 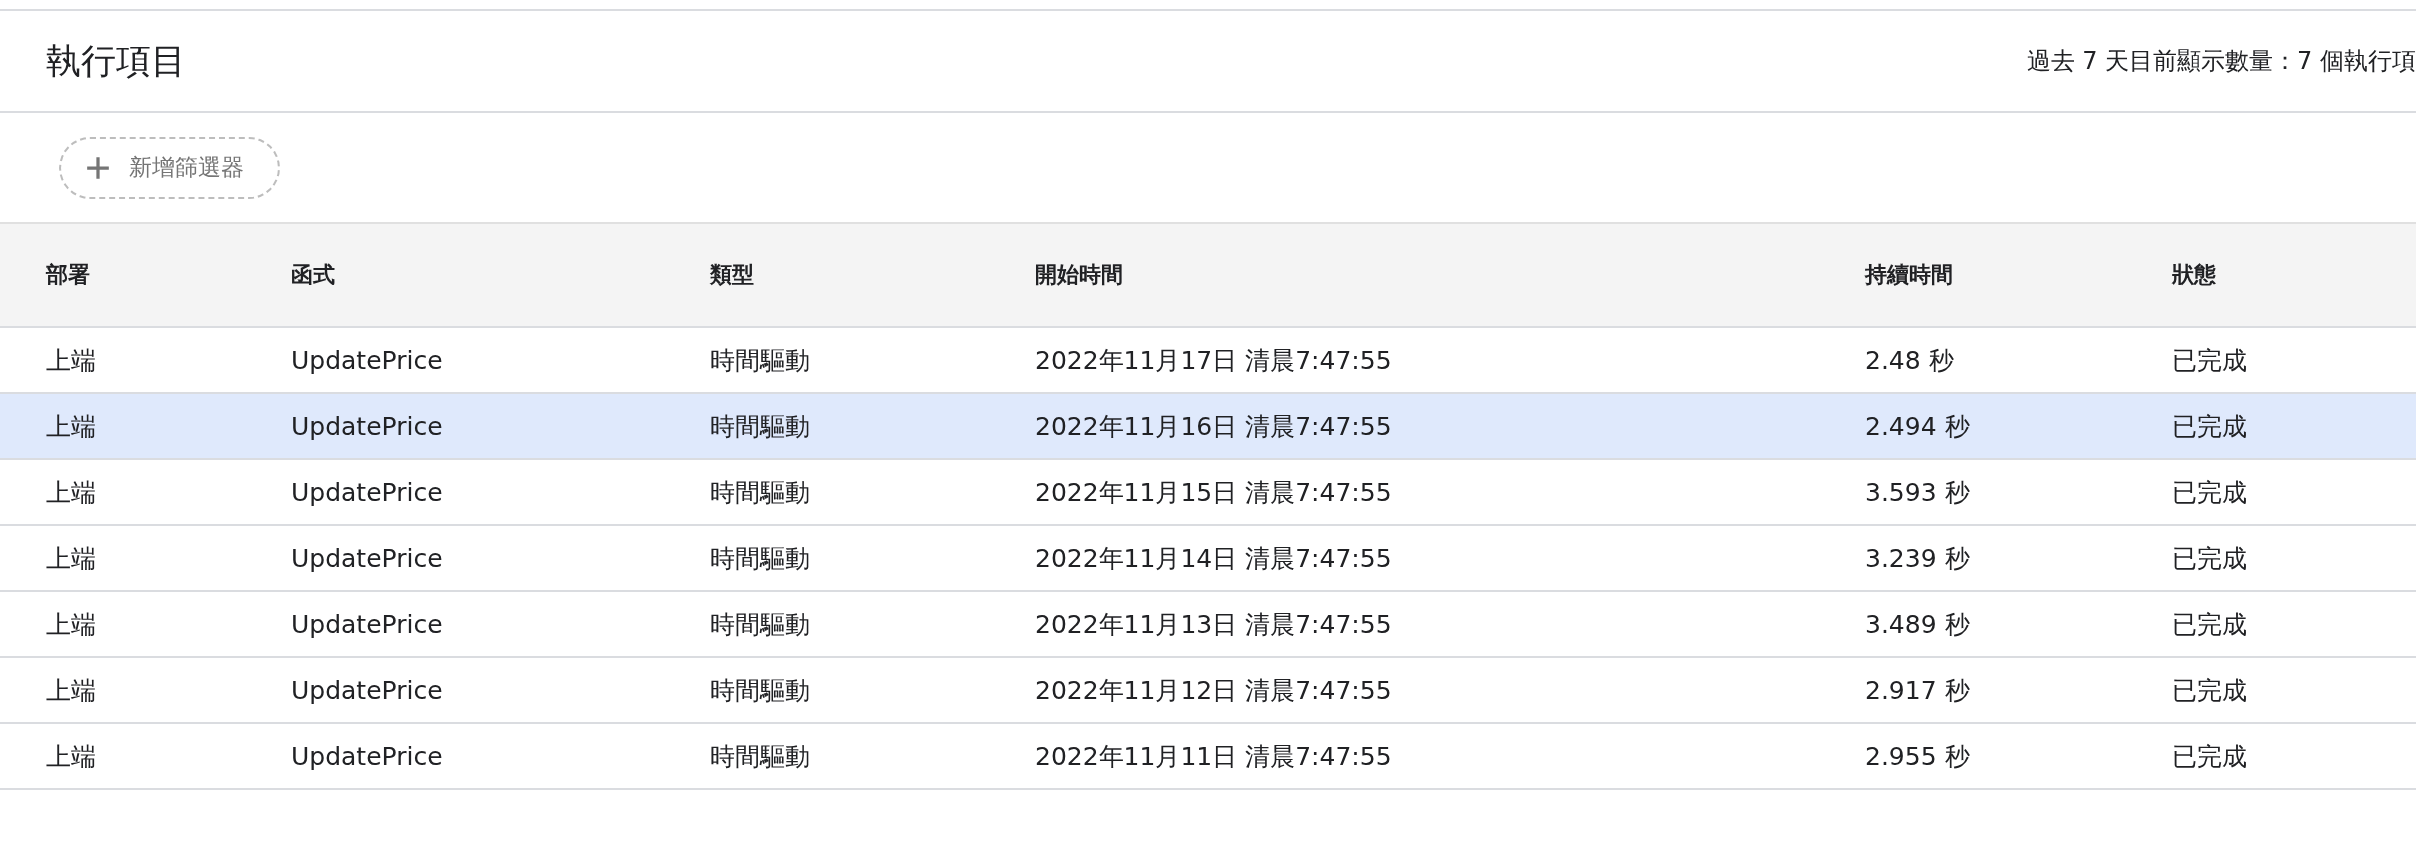 What do you see at coordinates (1213, 492) in the screenshot?
I see `table-cell-text: 2022年11月15日 清晨7:47:55` at bounding box center [1213, 492].